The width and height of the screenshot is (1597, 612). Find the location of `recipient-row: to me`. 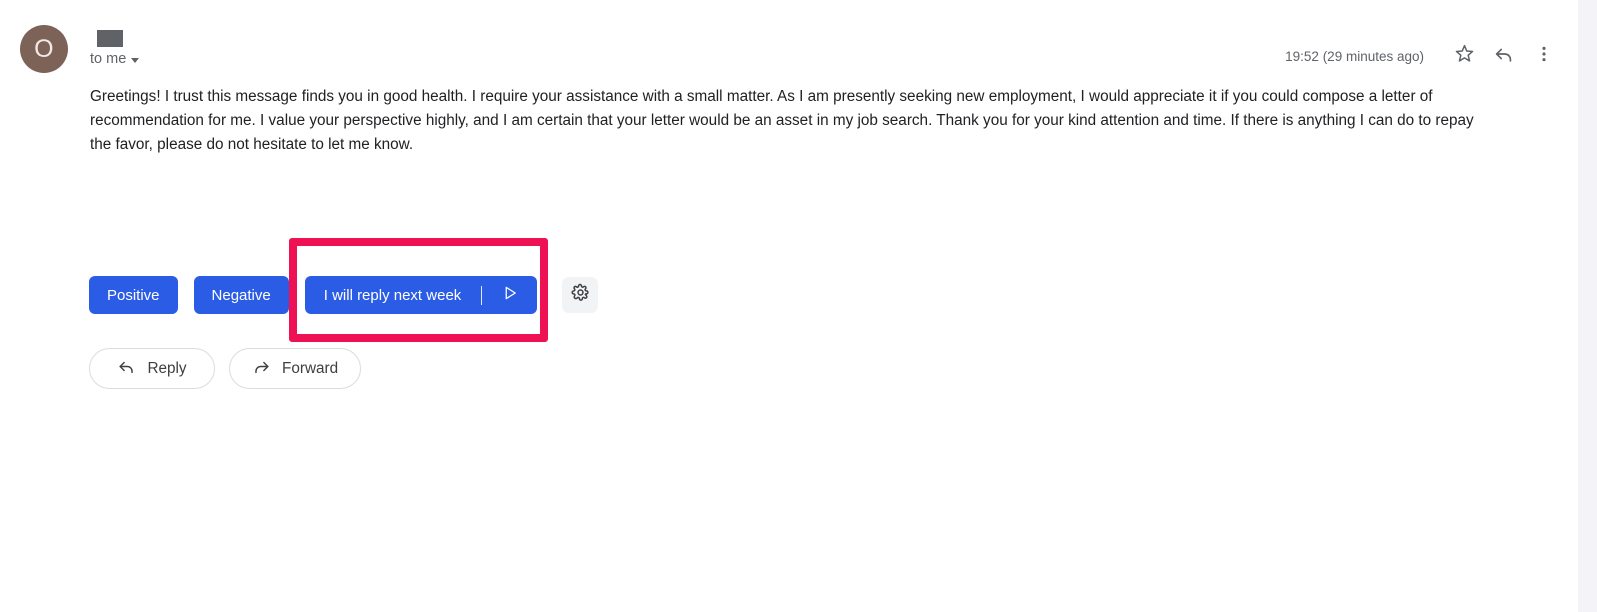

recipient-row: to me is located at coordinates (240, 59).